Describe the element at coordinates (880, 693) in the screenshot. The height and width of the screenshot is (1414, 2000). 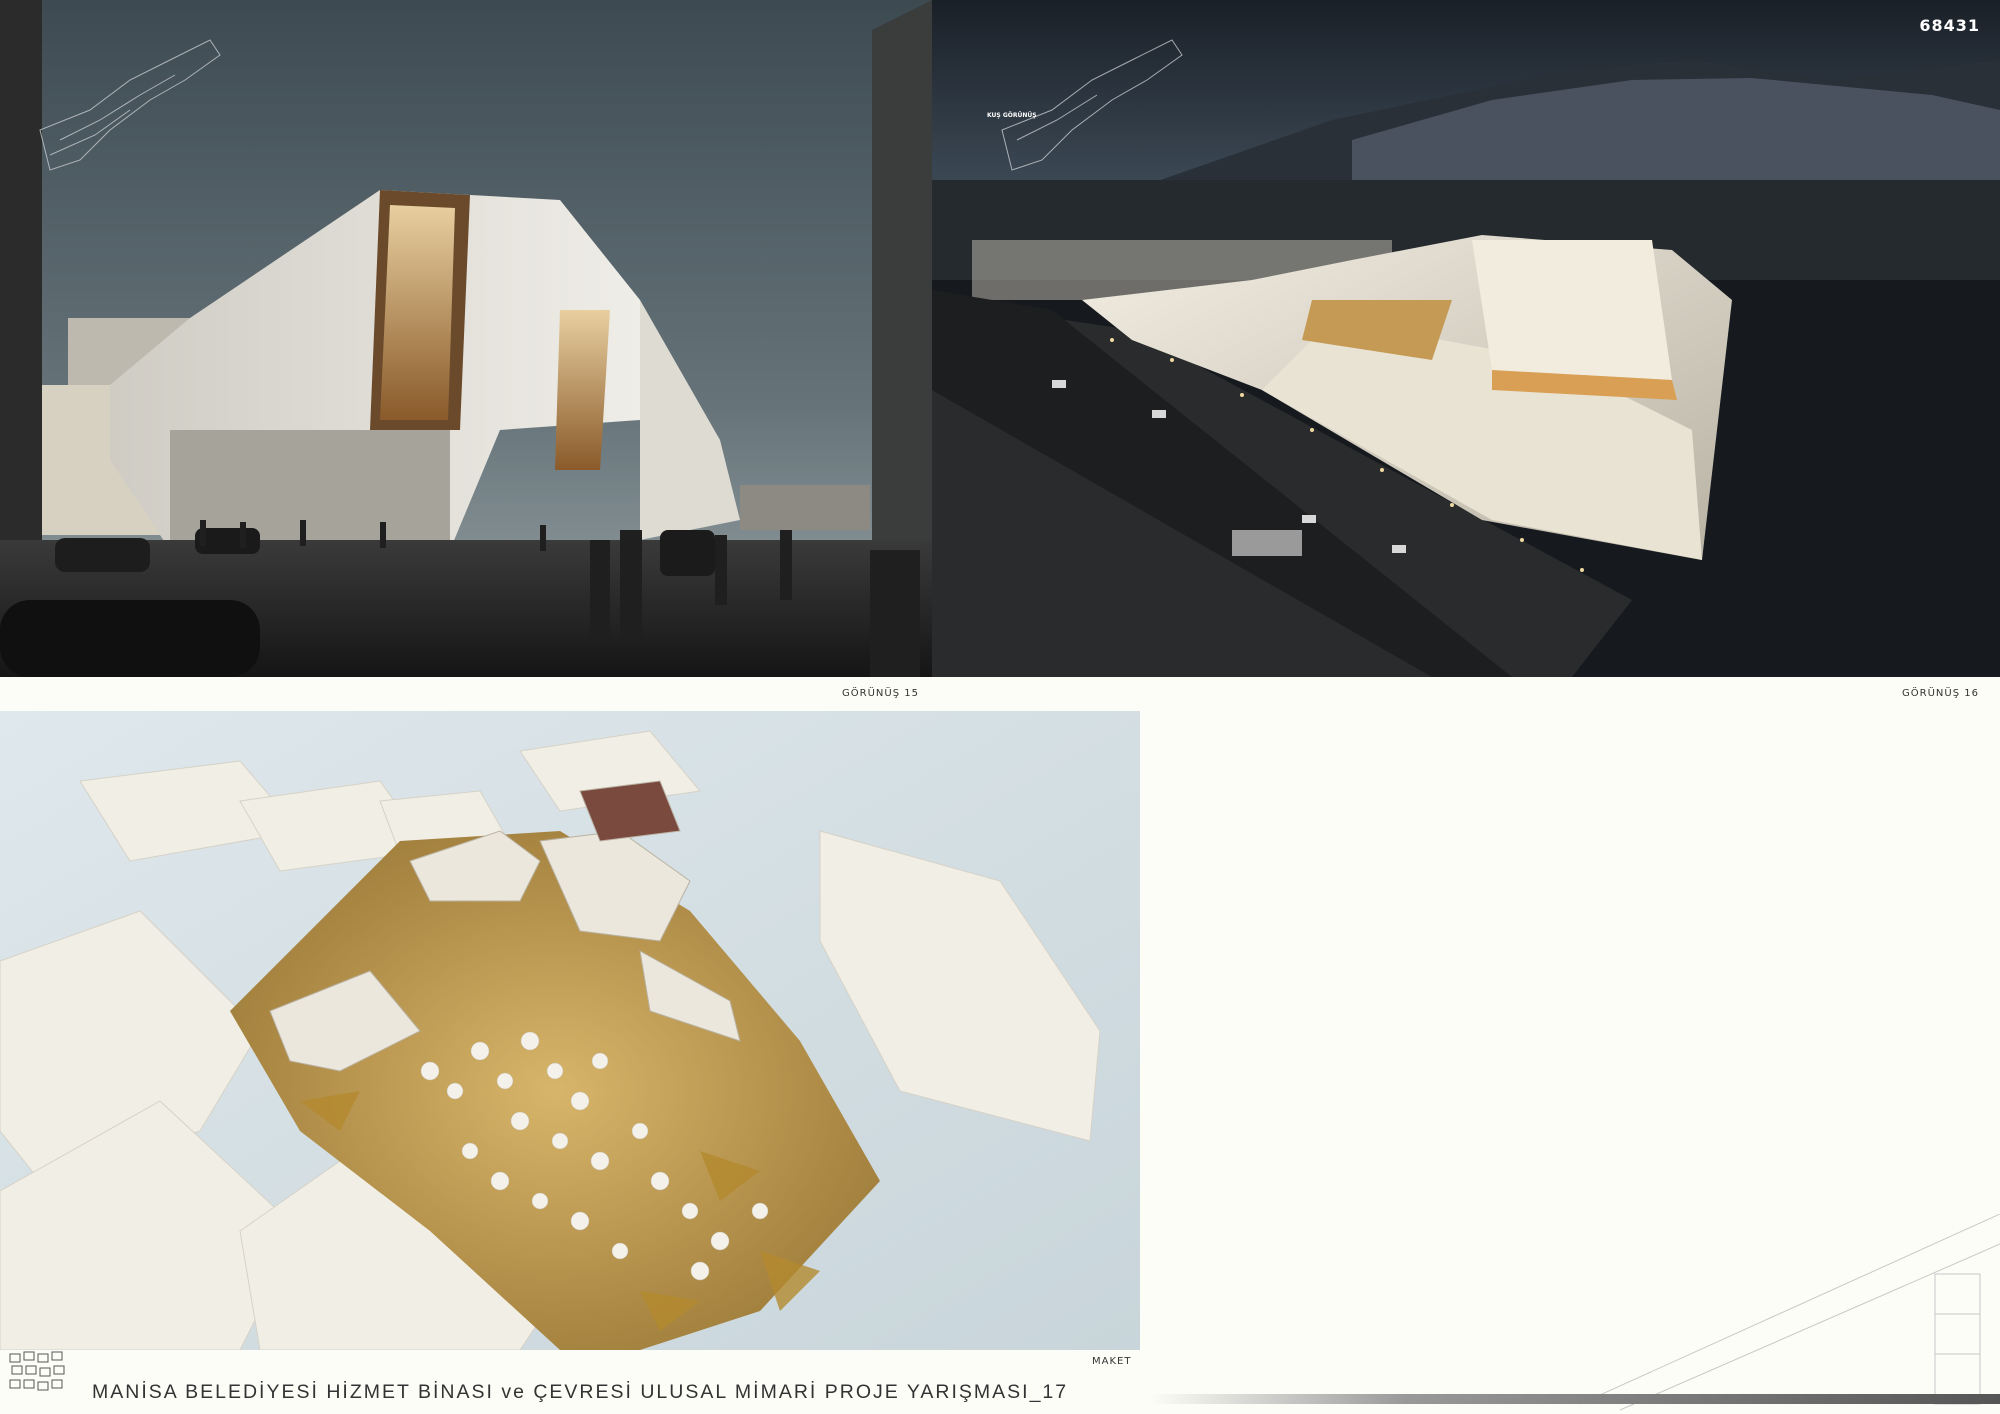
I see `view-15-caption: GÖRÜNÜŞ 15` at that location.